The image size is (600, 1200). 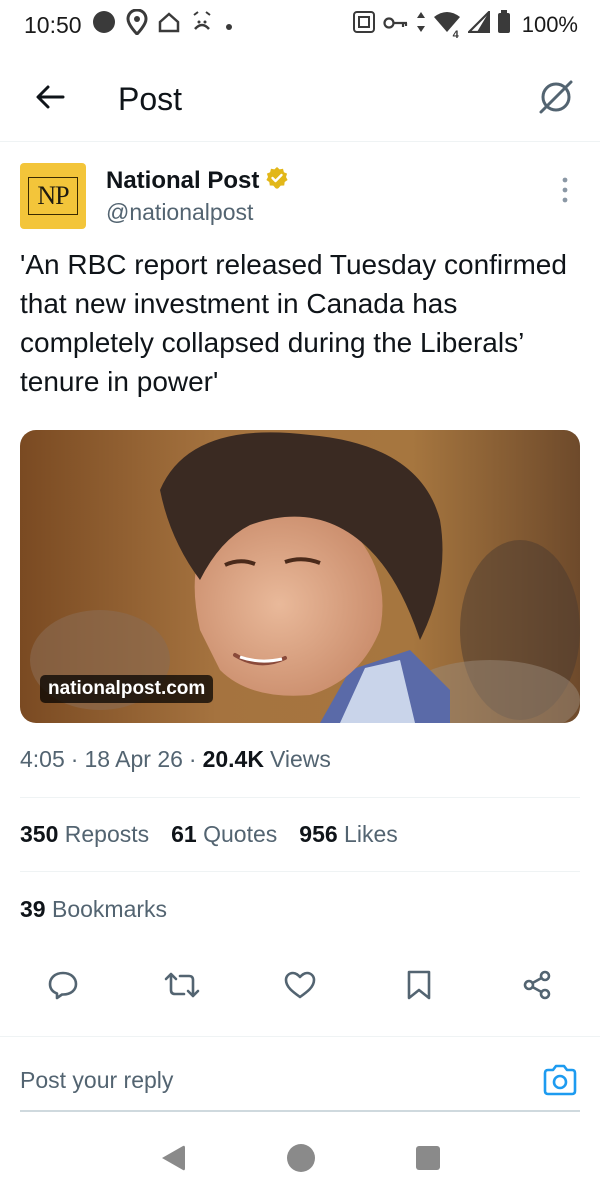 I want to click on quotes-stat: 61 Quotes, so click(x=224, y=834).